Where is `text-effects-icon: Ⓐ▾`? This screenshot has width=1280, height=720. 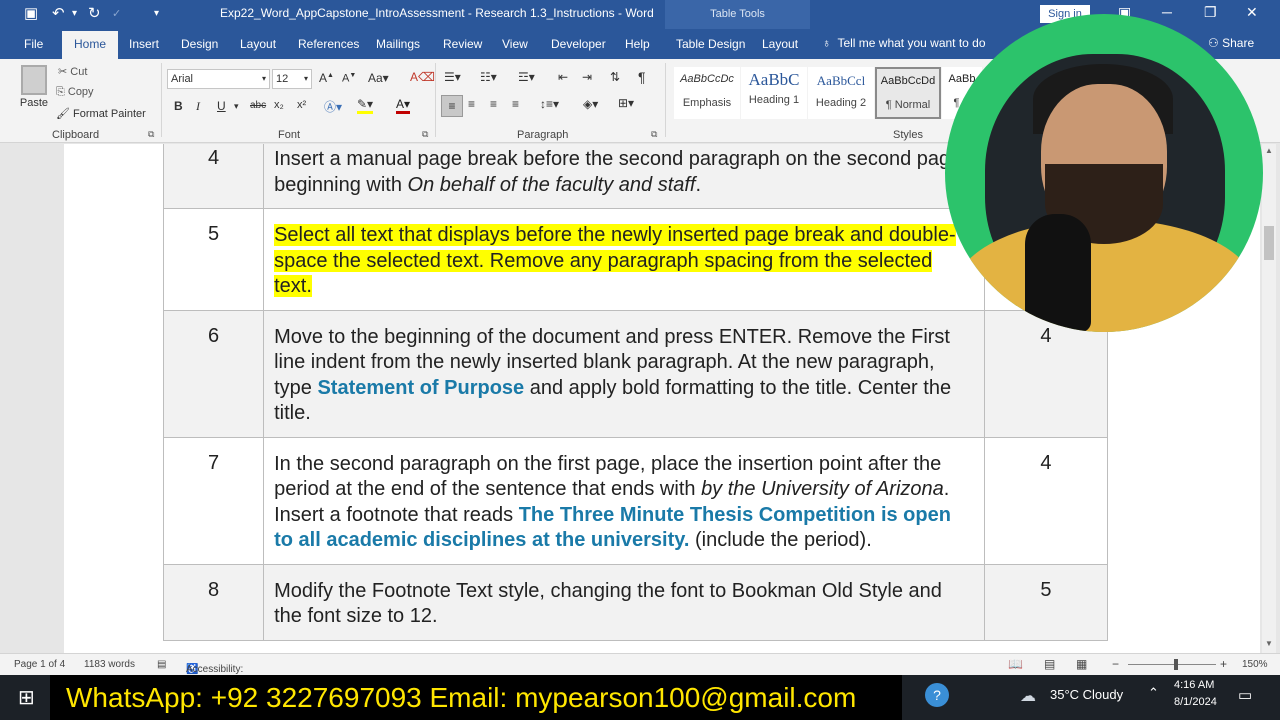
text-effects-icon: Ⓐ▾ is located at coordinates (333, 106).